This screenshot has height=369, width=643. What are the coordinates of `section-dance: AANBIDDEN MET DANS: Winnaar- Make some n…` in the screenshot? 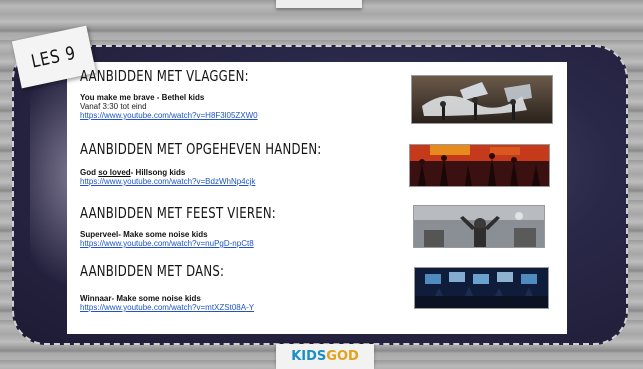 It's located at (172, 287).